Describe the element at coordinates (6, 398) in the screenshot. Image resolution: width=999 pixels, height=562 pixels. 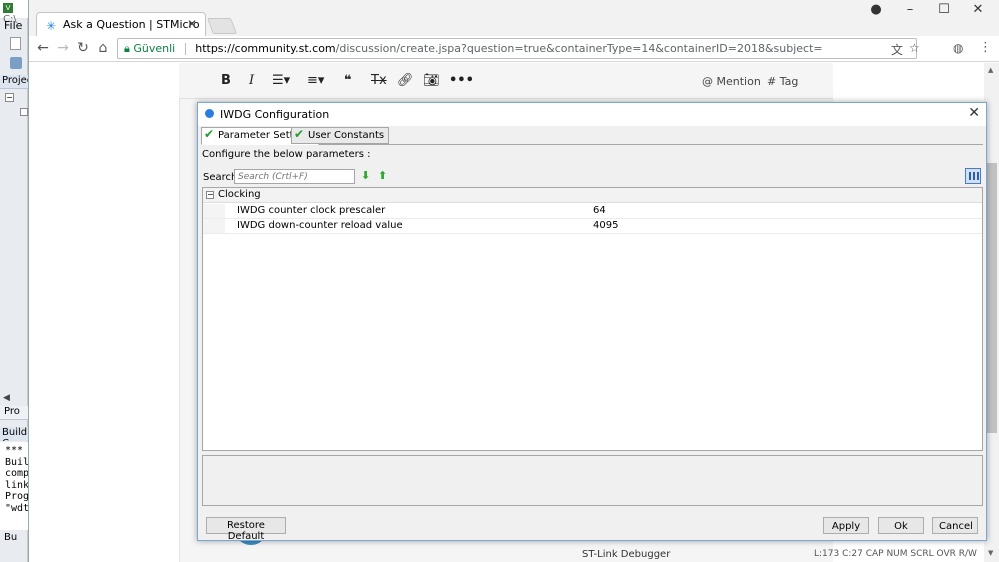
I see `scroll-left-icon: ◀` at that location.